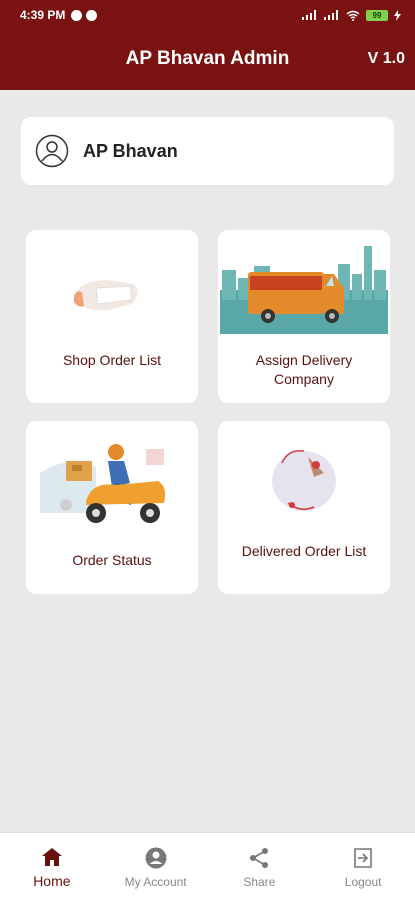 The width and height of the screenshot is (415, 900). What do you see at coordinates (155, 882) in the screenshot?
I see `nav-my-account-label: My Account` at bounding box center [155, 882].